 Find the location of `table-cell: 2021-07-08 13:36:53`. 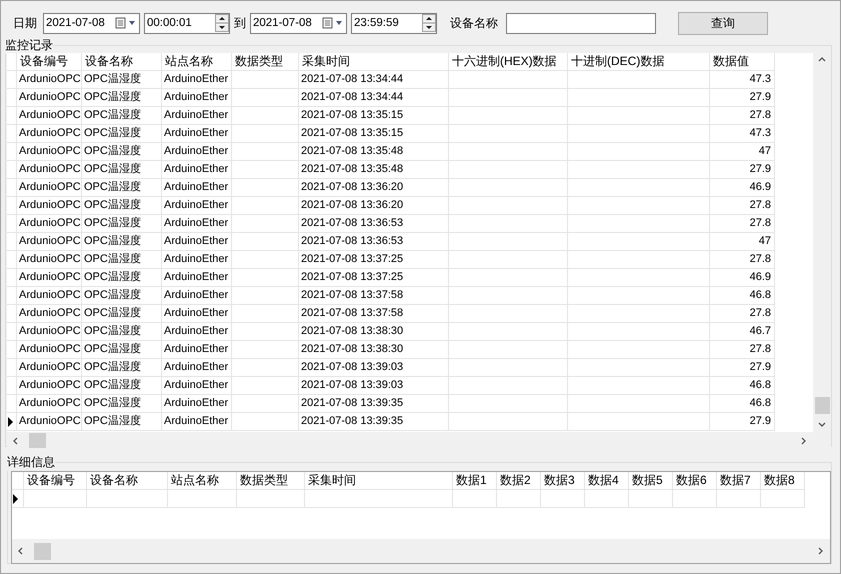

table-cell: 2021-07-08 13:36:53 is located at coordinates (374, 242).